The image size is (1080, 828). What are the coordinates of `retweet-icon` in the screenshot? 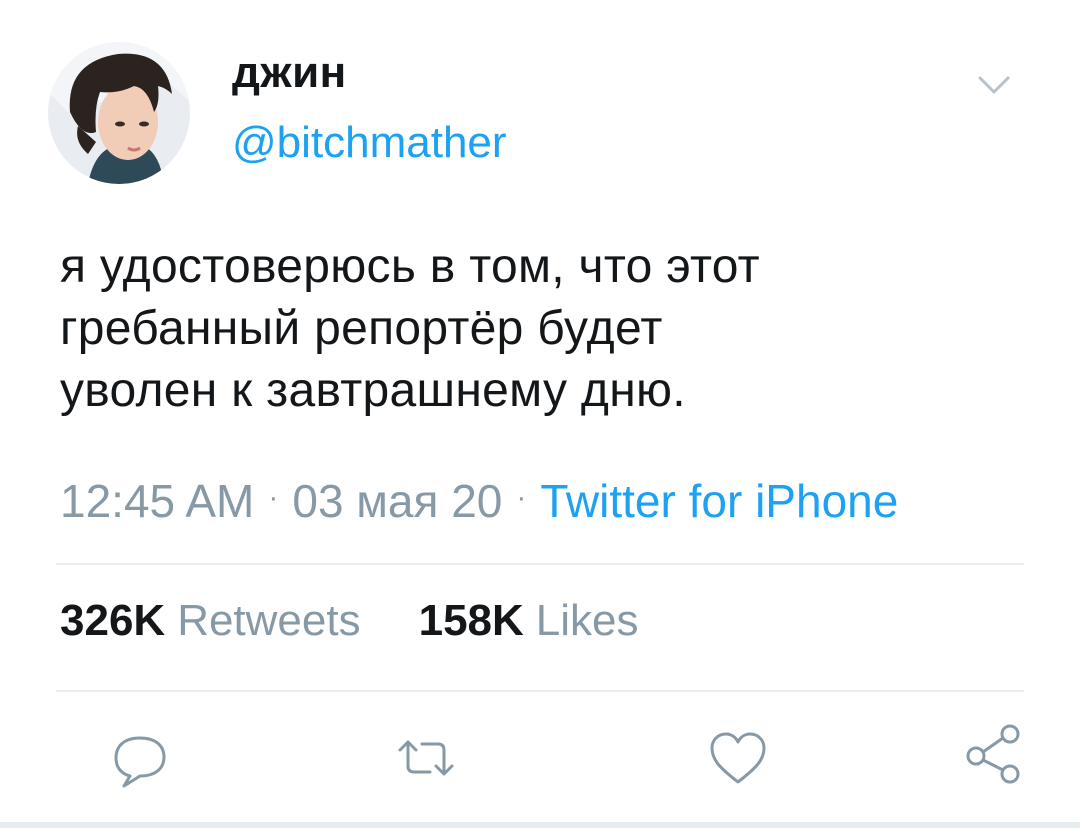 It's located at (426, 758).